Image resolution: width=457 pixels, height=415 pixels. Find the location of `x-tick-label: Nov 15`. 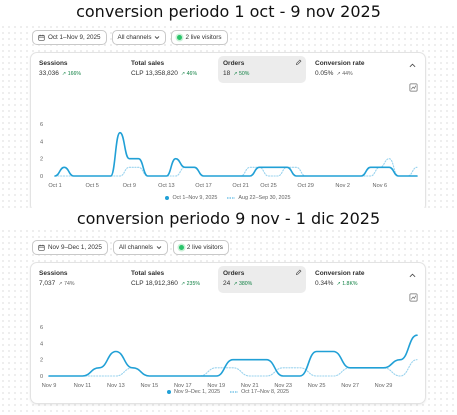

x-tick-label: Nov 15 is located at coordinates (149, 386).